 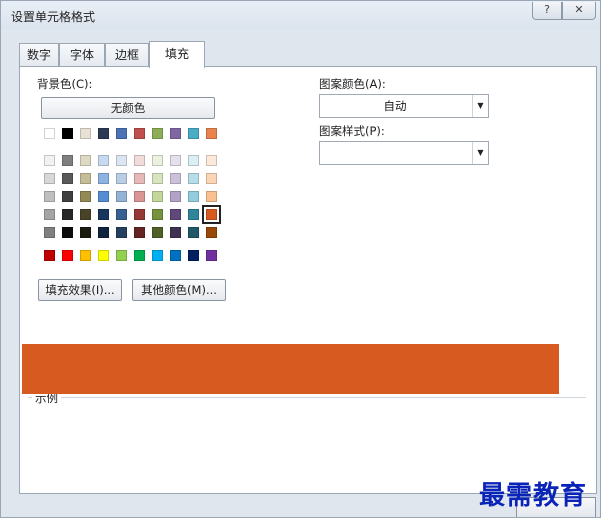 I want to click on close-icon: ✕, so click(x=579, y=9).